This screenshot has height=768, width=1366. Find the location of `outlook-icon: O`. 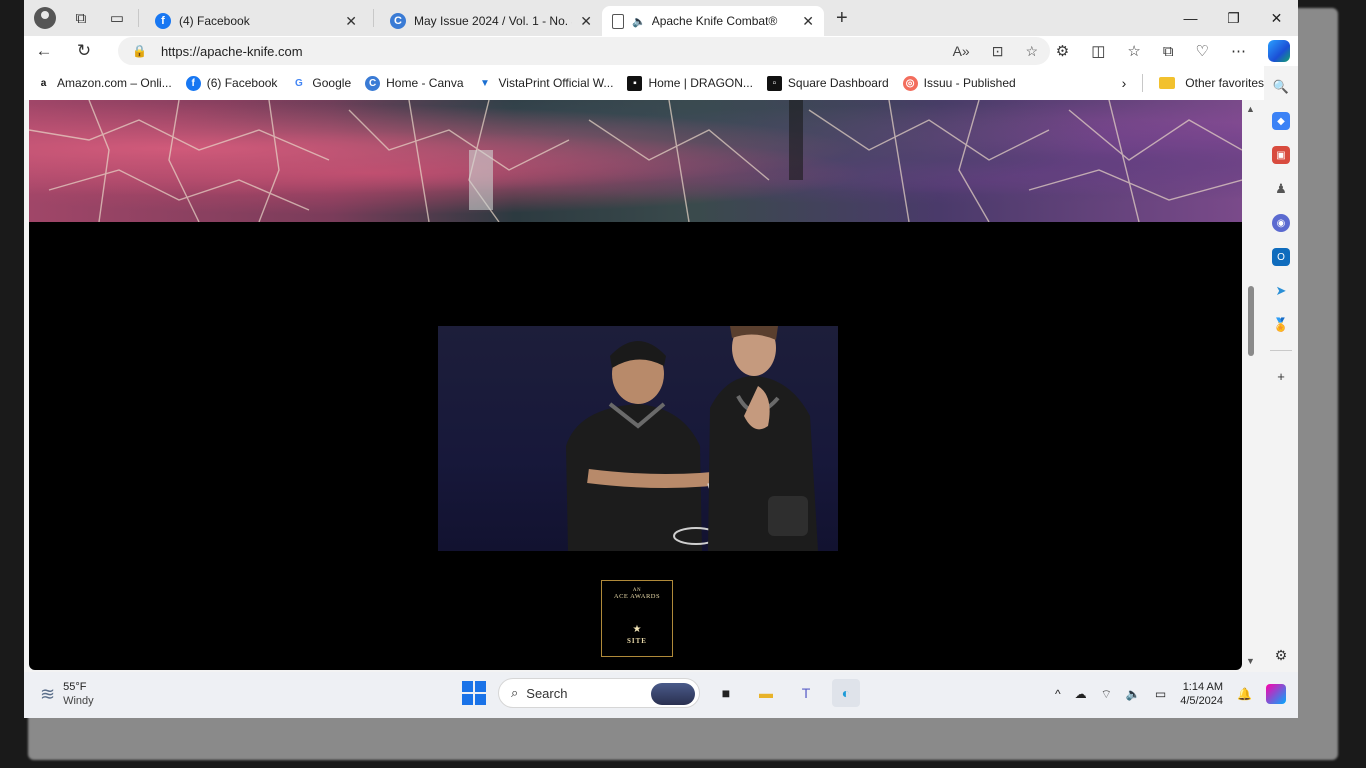

outlook-icon: O is located at coordinates (1281, 257).